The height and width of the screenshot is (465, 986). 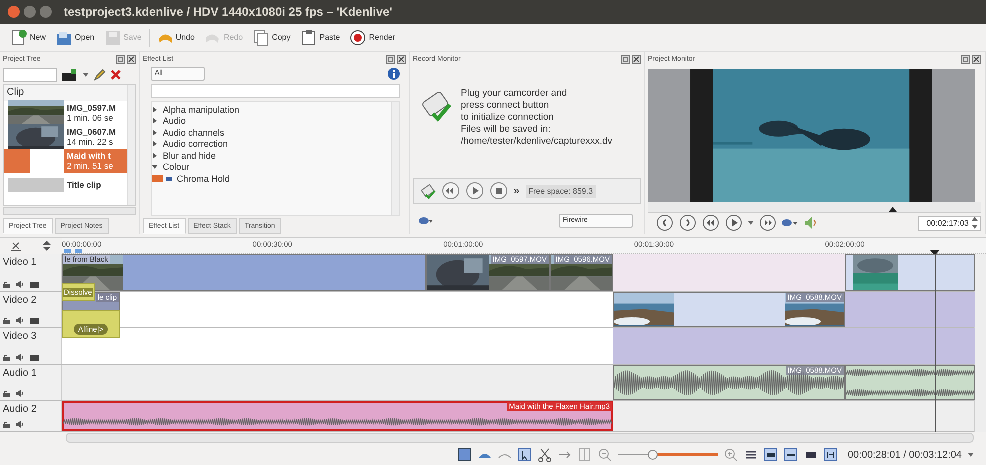 I want to click on effect-category: Colour, so click(x=271, y=167).